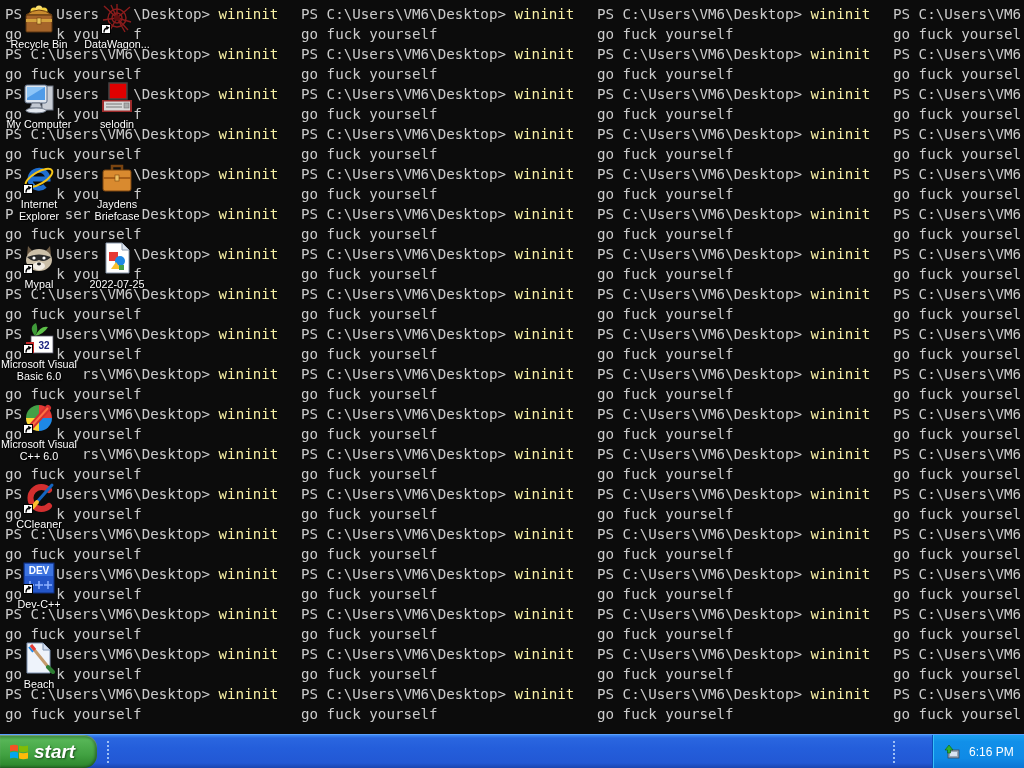  What do you see at coordinates (39, 658) in the screenshot?
I see `paintbrush-document-icon` at bounding box center [39, 658].